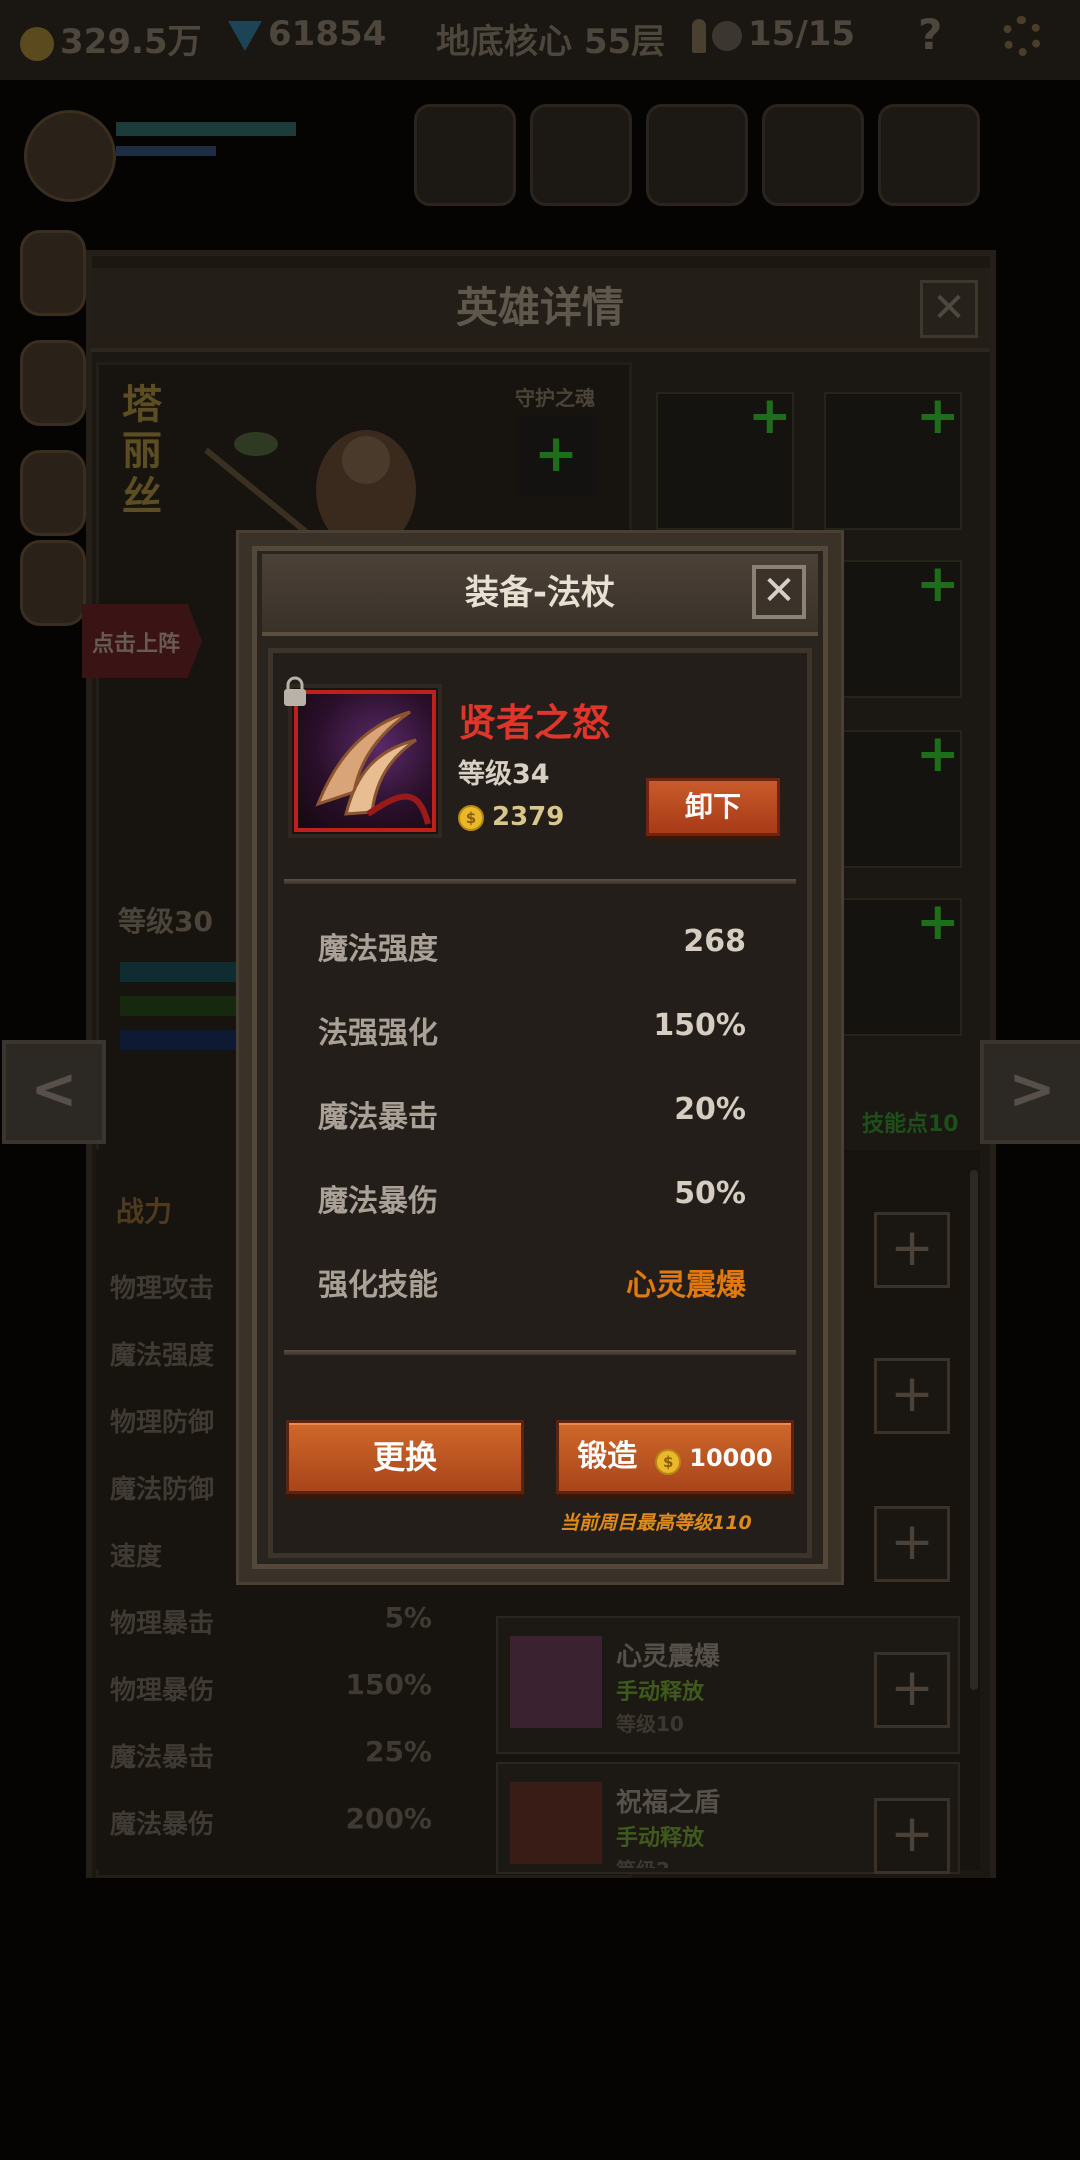 The image size is (1080, 2160). What do you see at coordinates (295, 692) in the screenshot?
I see `lock-icon` at bounding box center [295, 692].